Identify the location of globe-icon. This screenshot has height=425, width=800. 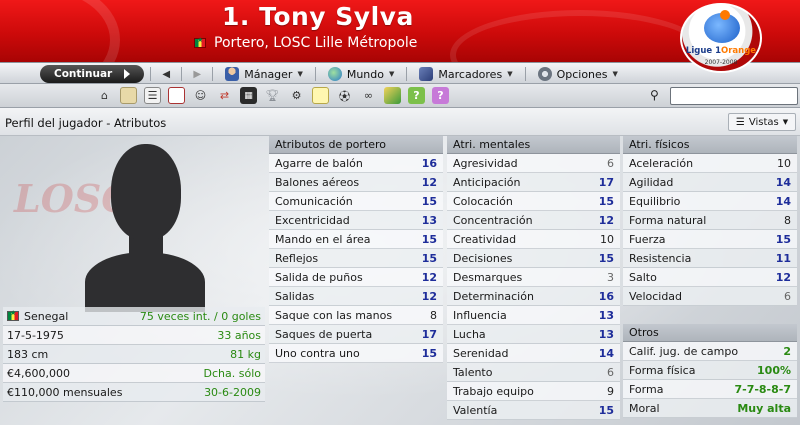
(334, 74).